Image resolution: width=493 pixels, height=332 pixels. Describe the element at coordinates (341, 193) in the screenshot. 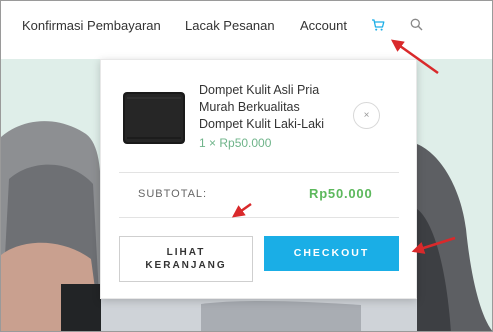

I see `subtotal-value: Rp50.000` at that location.